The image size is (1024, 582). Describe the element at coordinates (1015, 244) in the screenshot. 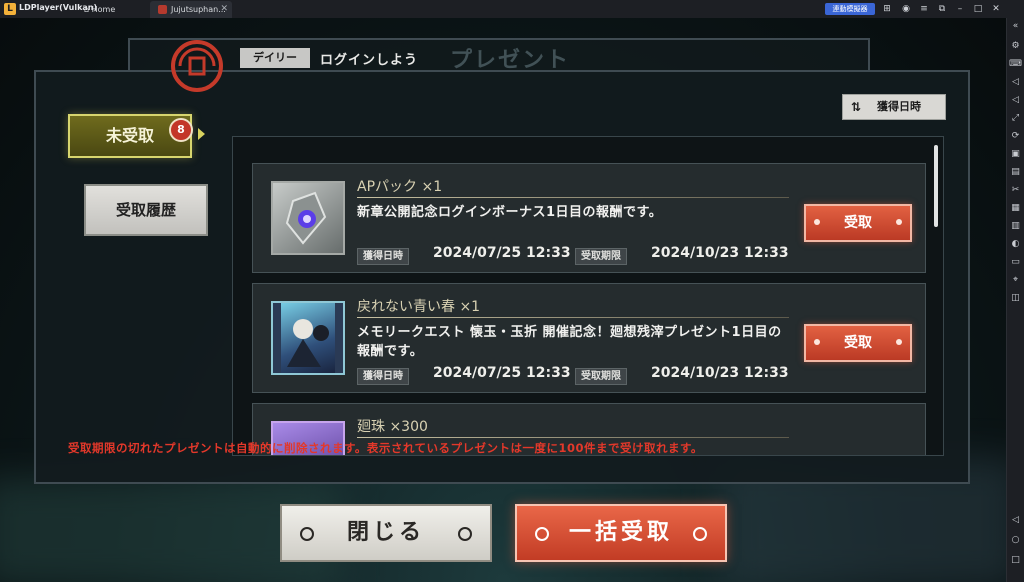

I see `operations-icon: ◐` at that location.